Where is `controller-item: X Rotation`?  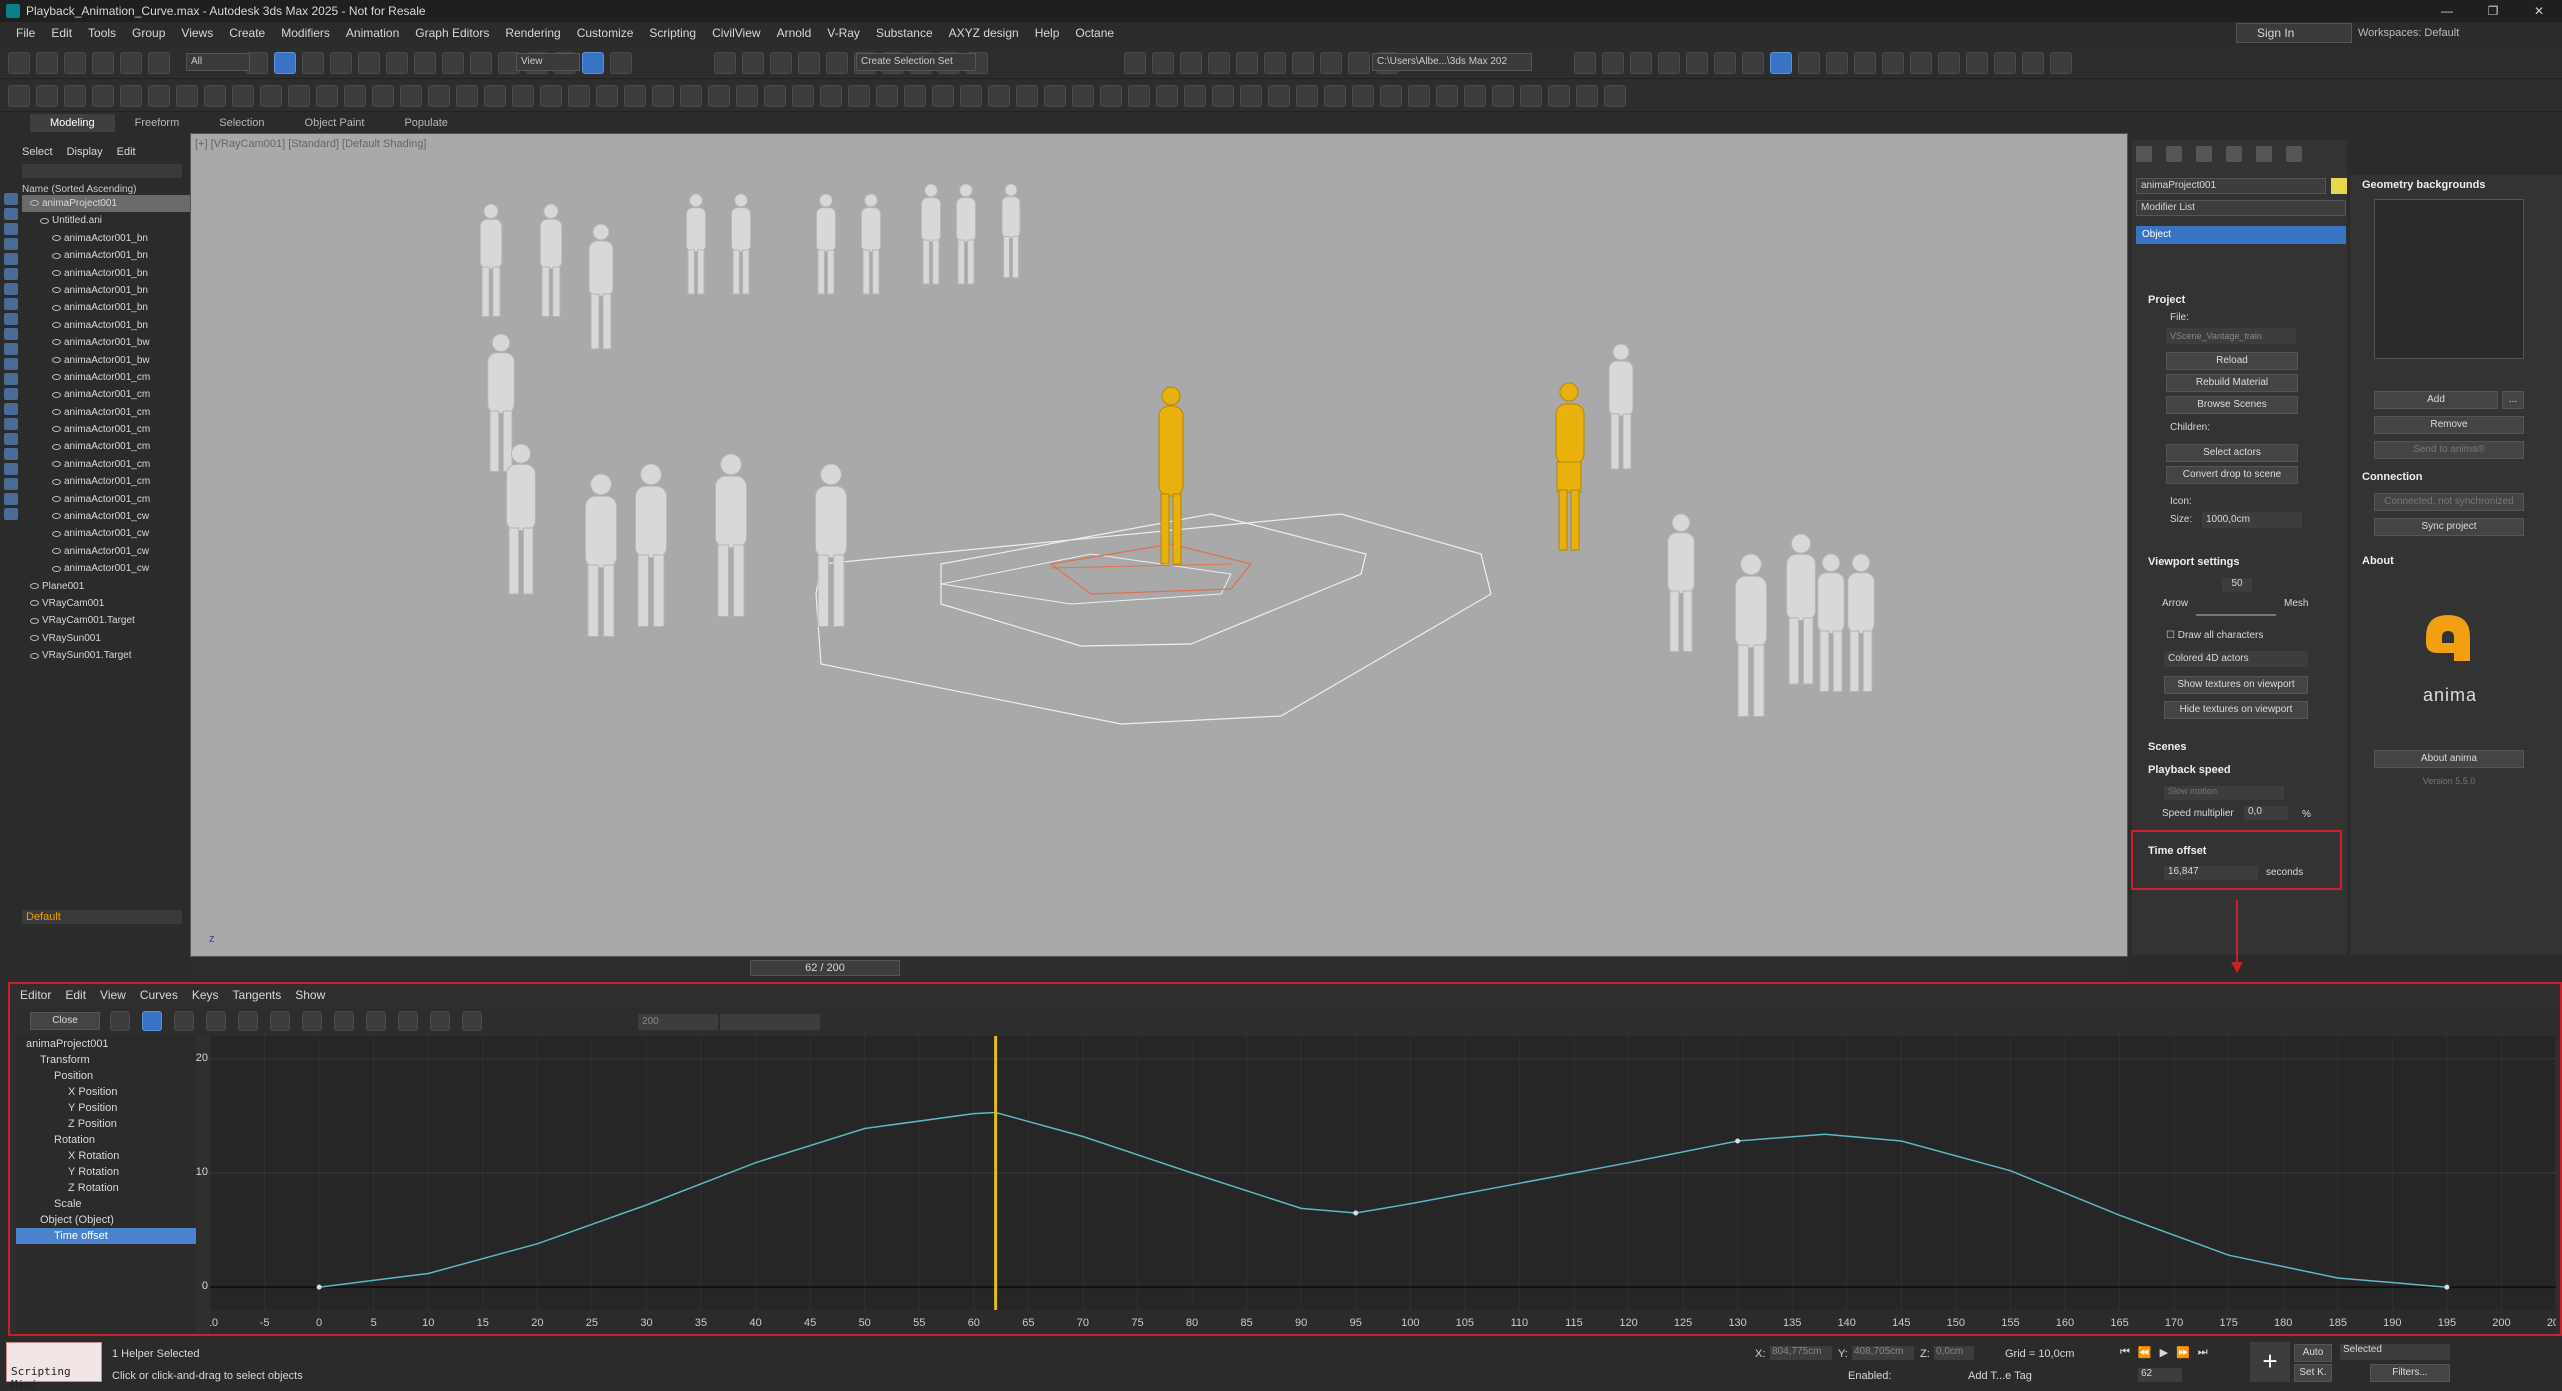 controller-item: X Rotation is located at coordinates (106, 1156).